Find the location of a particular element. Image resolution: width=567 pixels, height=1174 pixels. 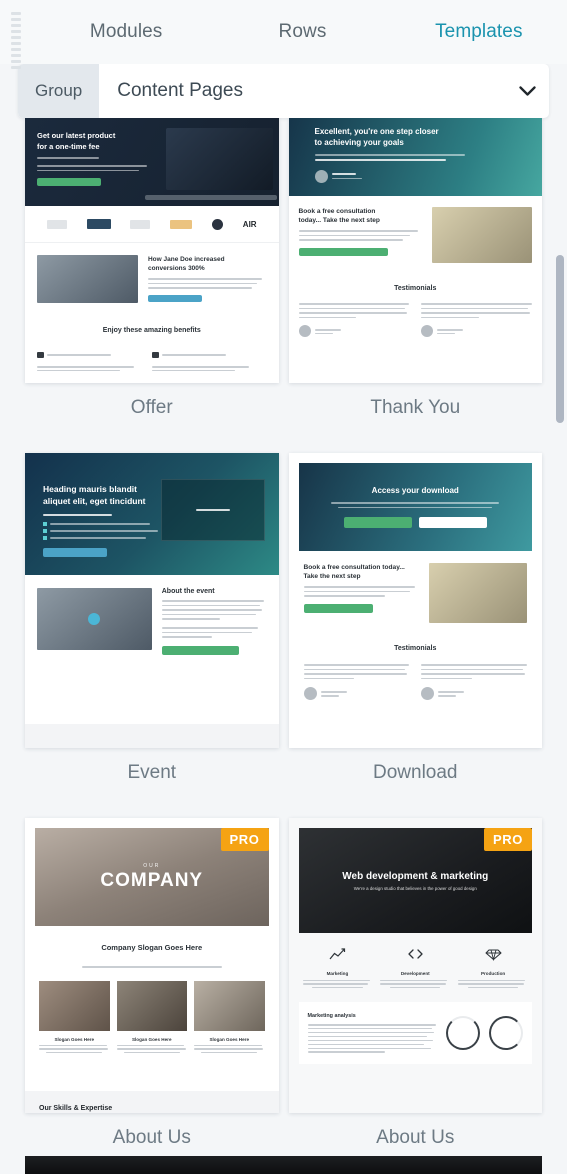

thumb-hero-heading-2: aliquet elit, eget tincidunt is located at coordinates (94, 501).